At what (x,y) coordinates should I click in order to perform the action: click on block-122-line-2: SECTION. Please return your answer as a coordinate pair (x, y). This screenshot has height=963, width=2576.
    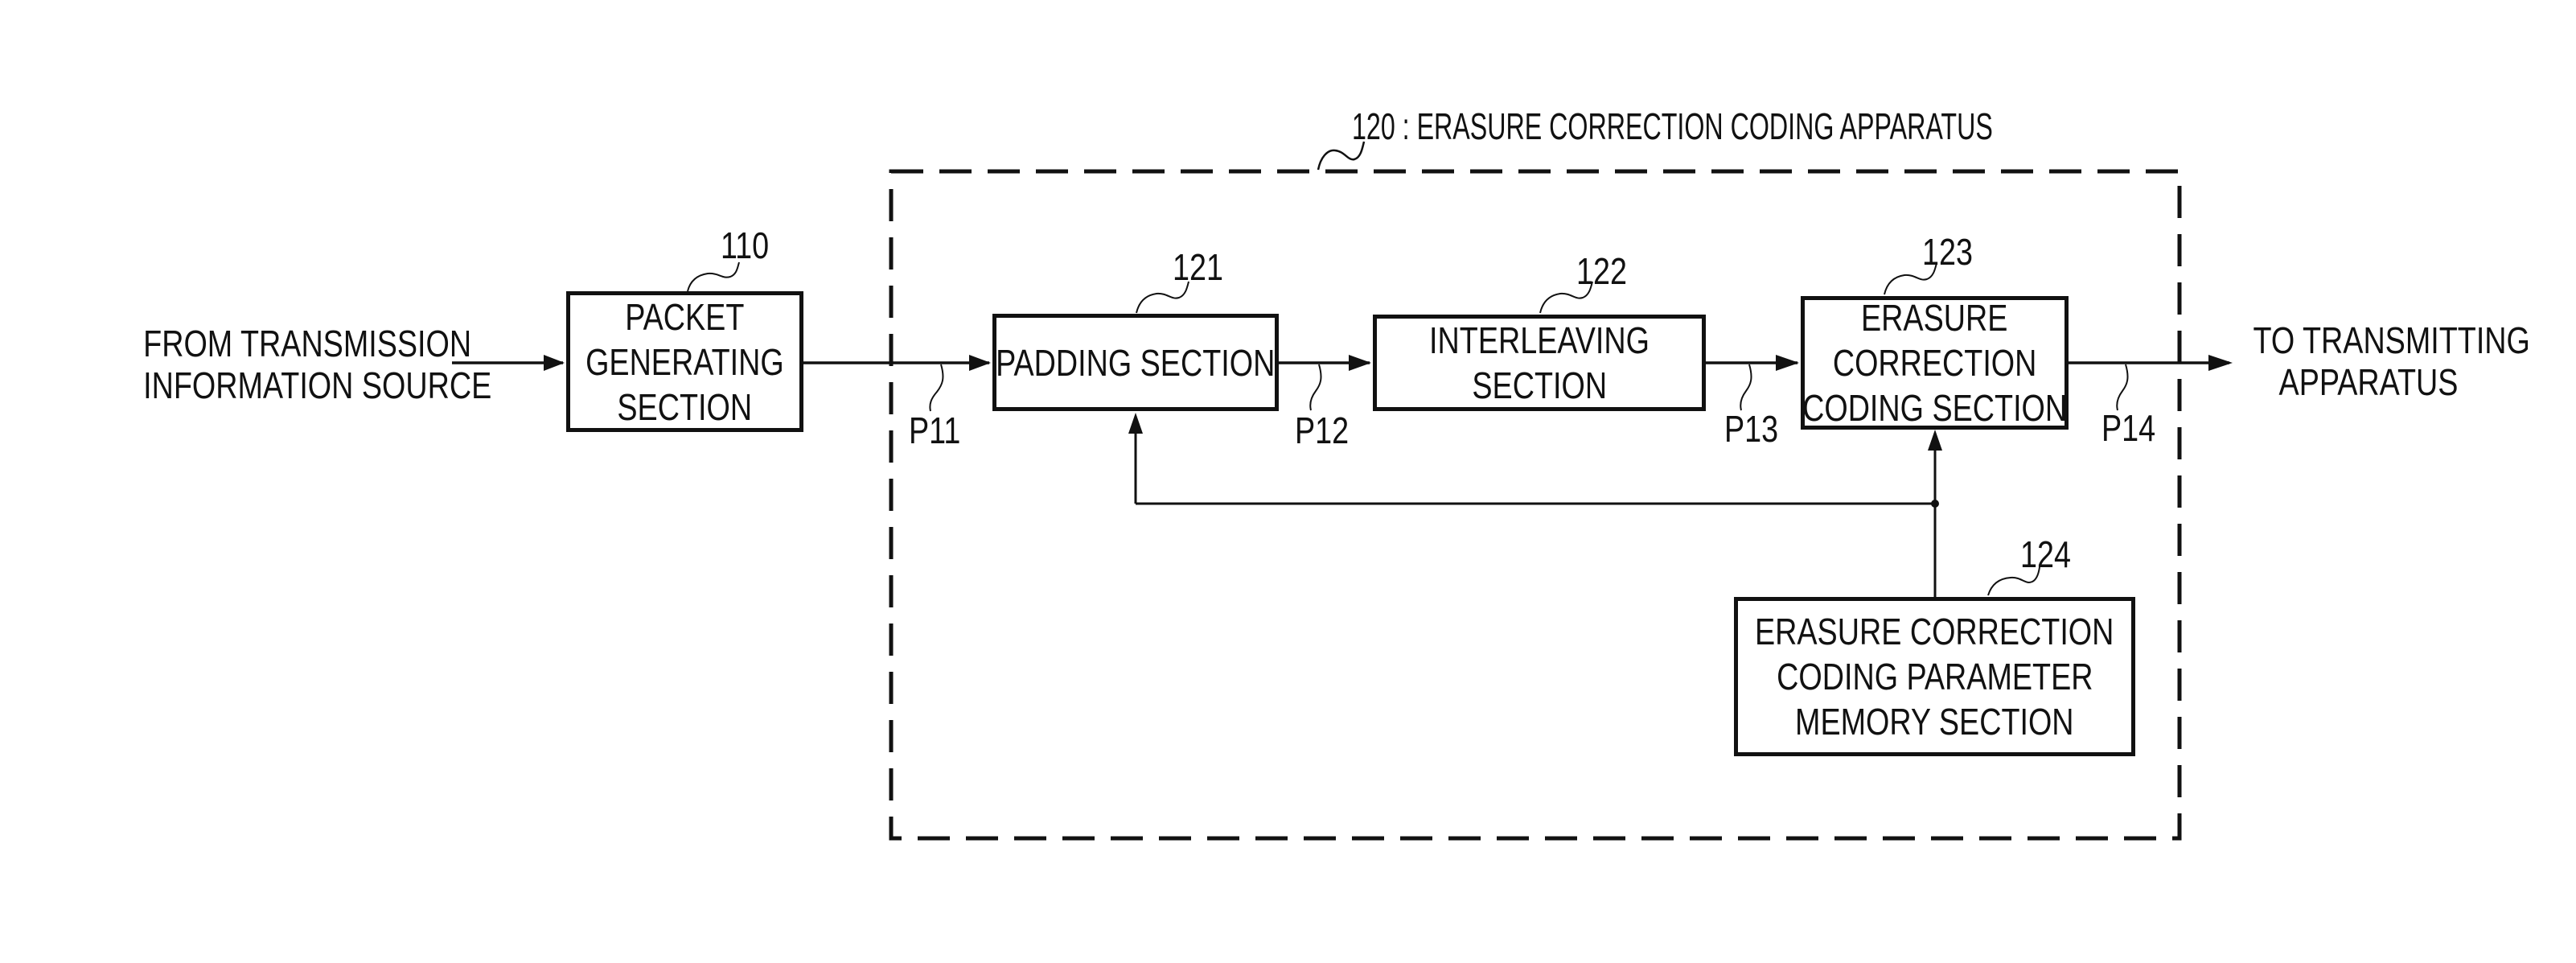
    Looking at the image, I should click on (1539, 385).